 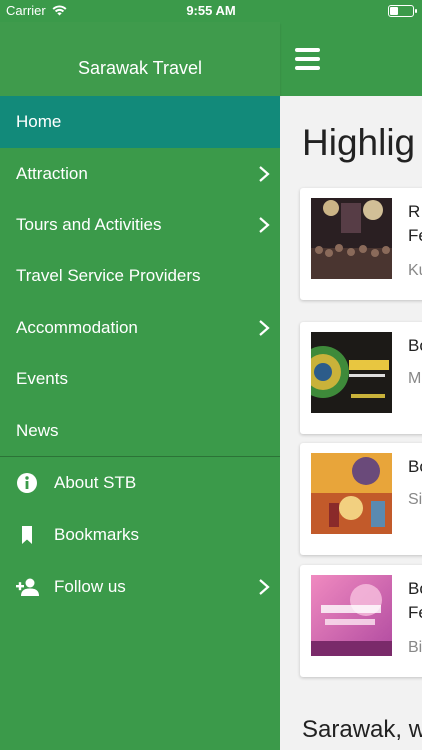 What do you see at coordinates (415, 499) in the screenshot?
I see `card-subtitle: Si` at bounding box center [415, 499].